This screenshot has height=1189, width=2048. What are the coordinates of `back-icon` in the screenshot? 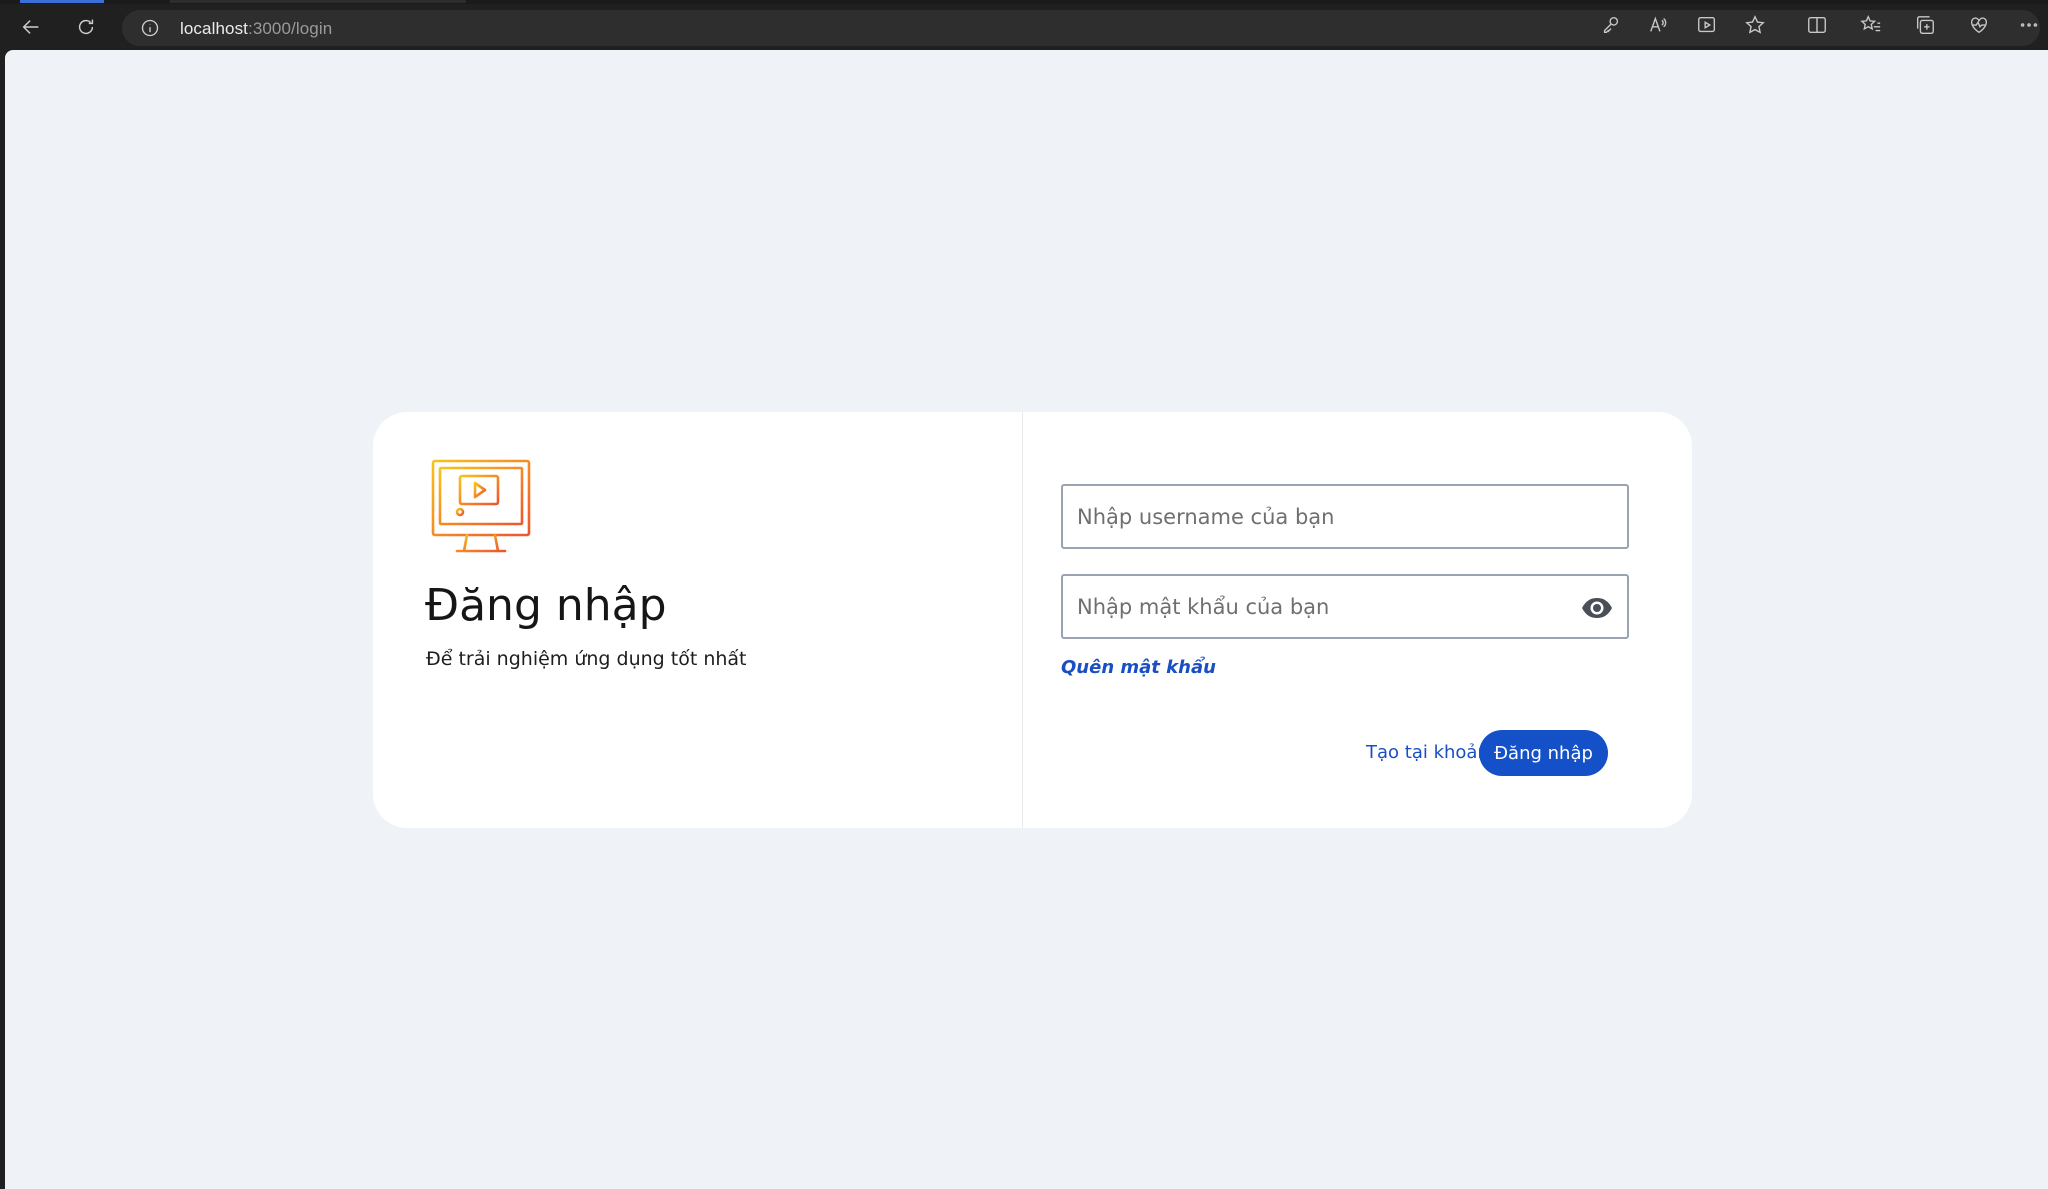 It's located at (31, 27).